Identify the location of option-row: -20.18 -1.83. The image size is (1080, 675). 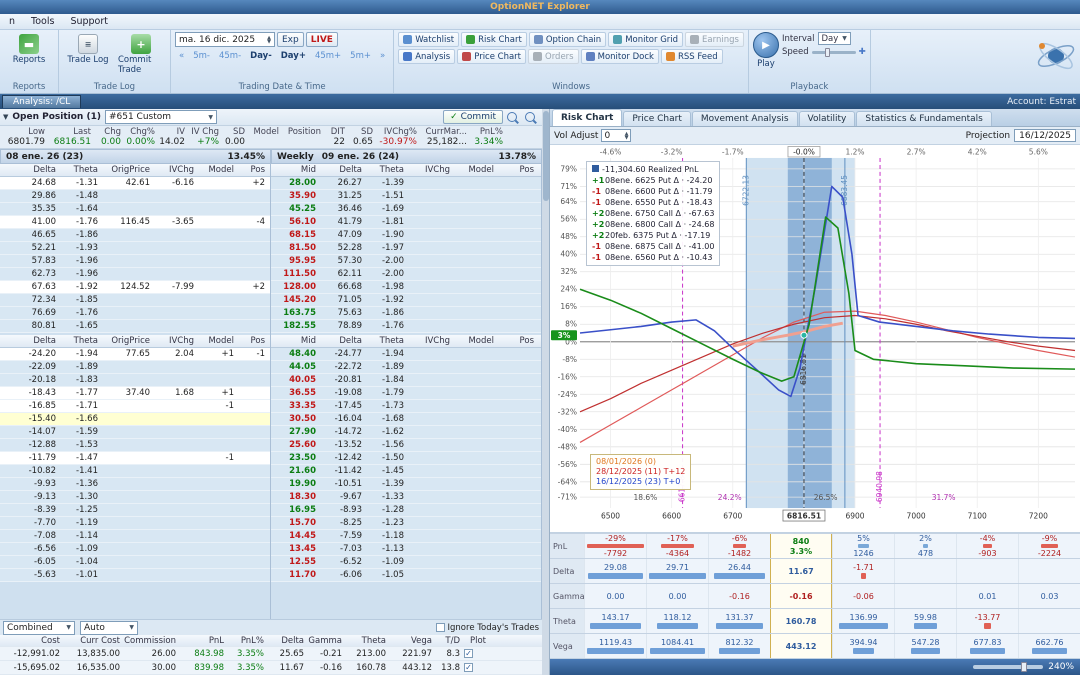
(135, 380).